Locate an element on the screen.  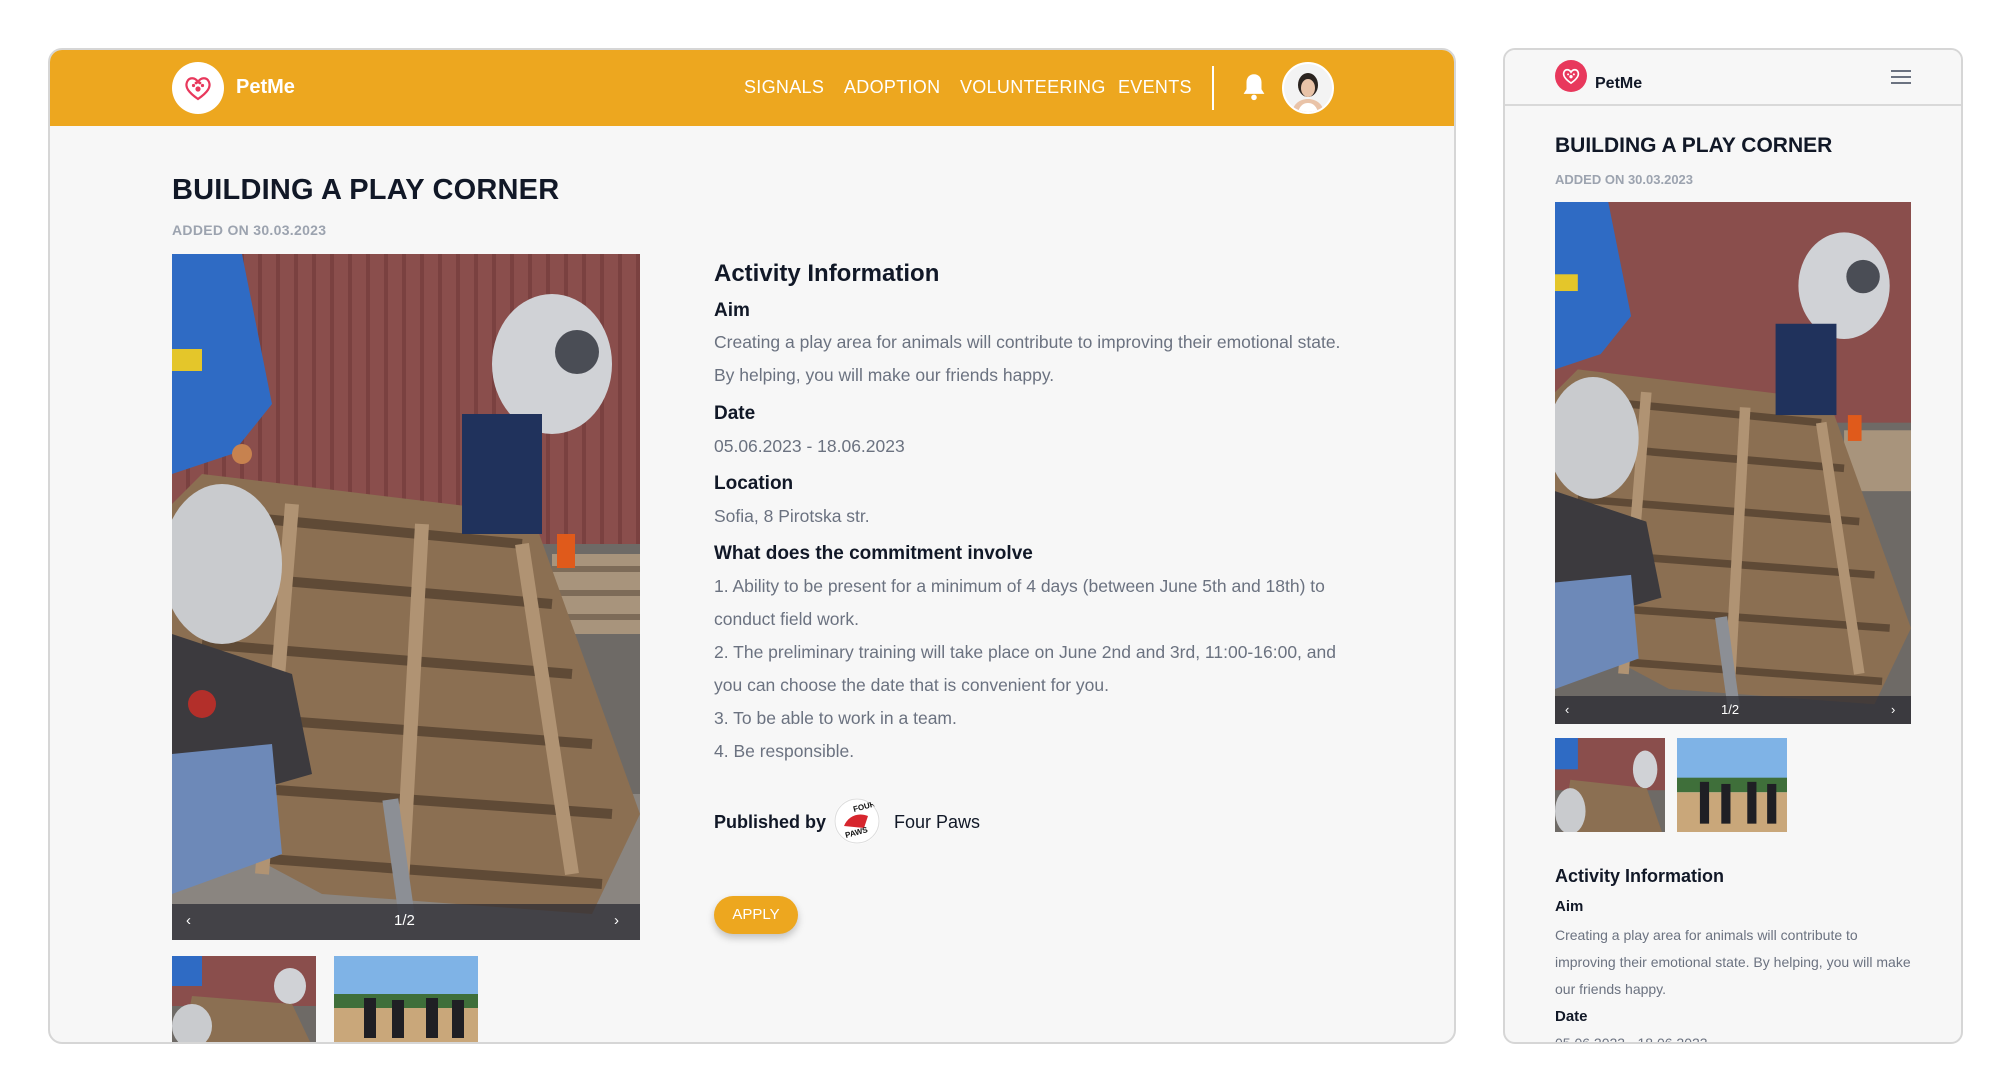
hamburger-menu-icon is located at coordinates (1901, 77).